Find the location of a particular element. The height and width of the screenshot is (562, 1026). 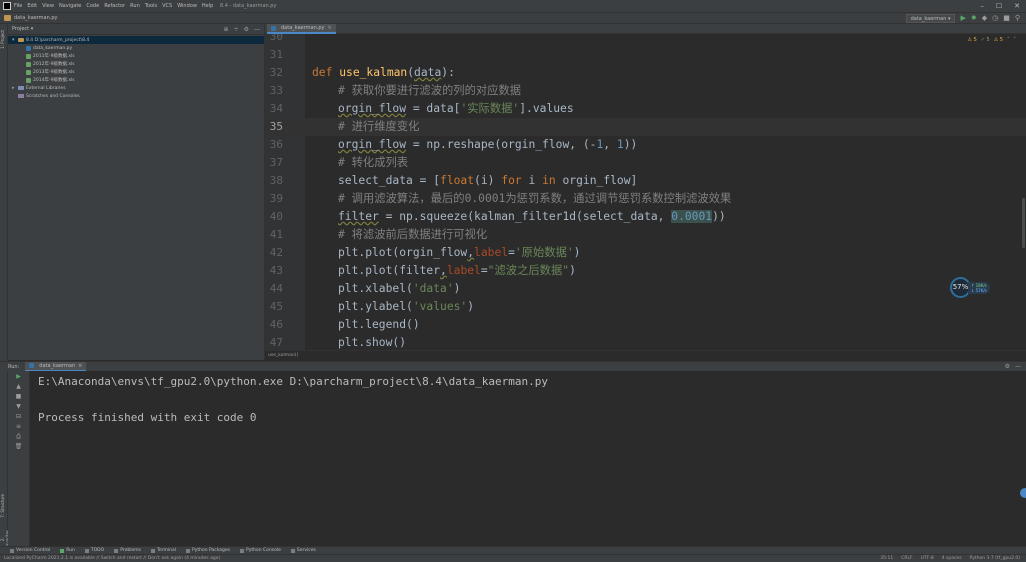

code-line: 45 plt.ylabel('values') is located at coordinates (645, 307).